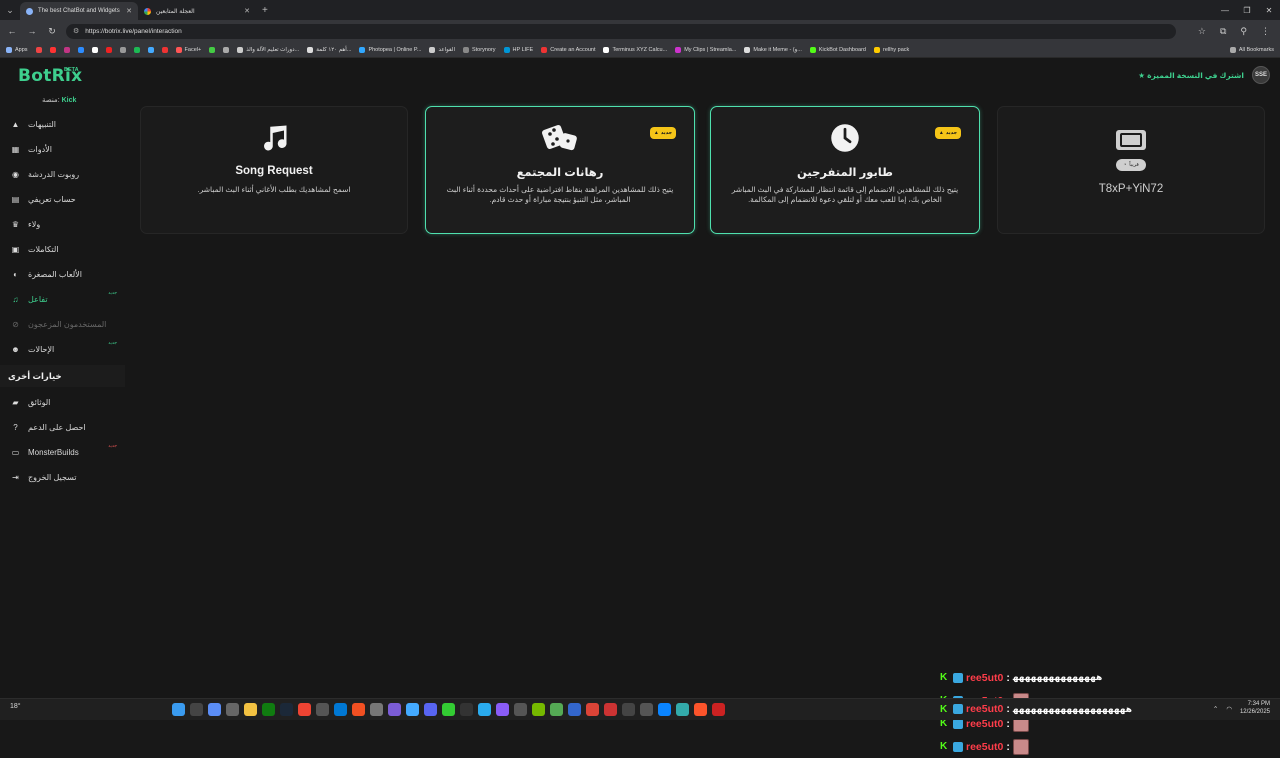  I want to click on sidebar-item-interaction: ♫ تفاعل جديد, so click(62, 299).